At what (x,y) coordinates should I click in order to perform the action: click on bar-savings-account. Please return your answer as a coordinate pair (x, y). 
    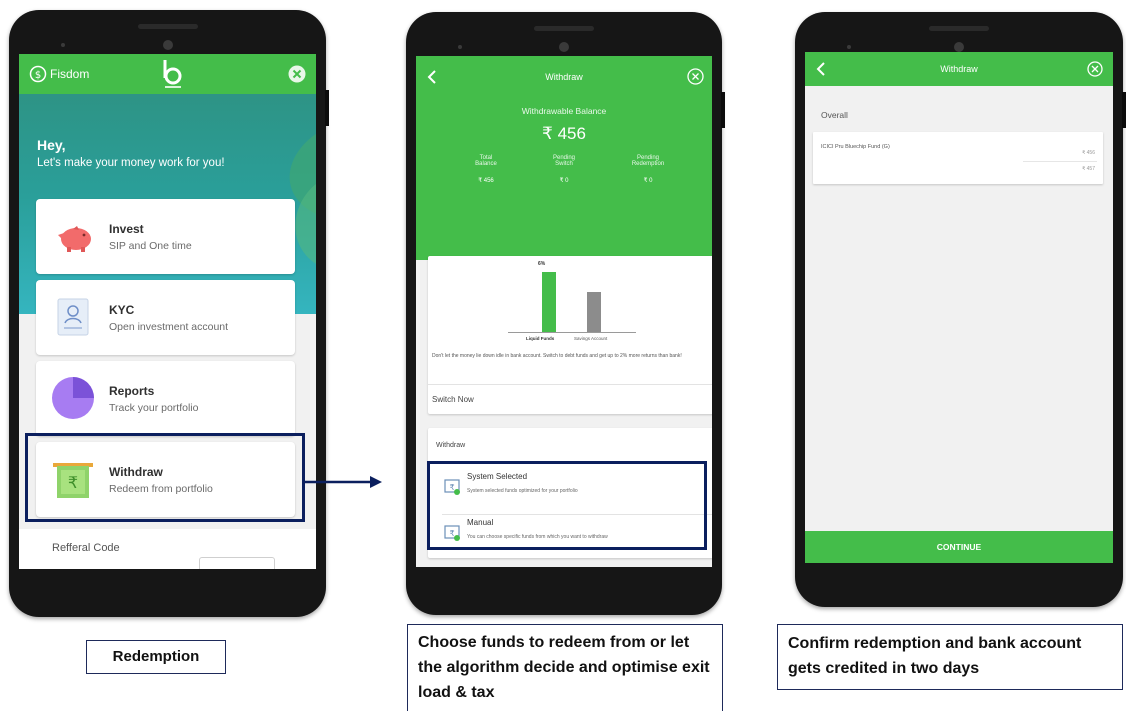
    Looking at the image, I should click on (594, 312).